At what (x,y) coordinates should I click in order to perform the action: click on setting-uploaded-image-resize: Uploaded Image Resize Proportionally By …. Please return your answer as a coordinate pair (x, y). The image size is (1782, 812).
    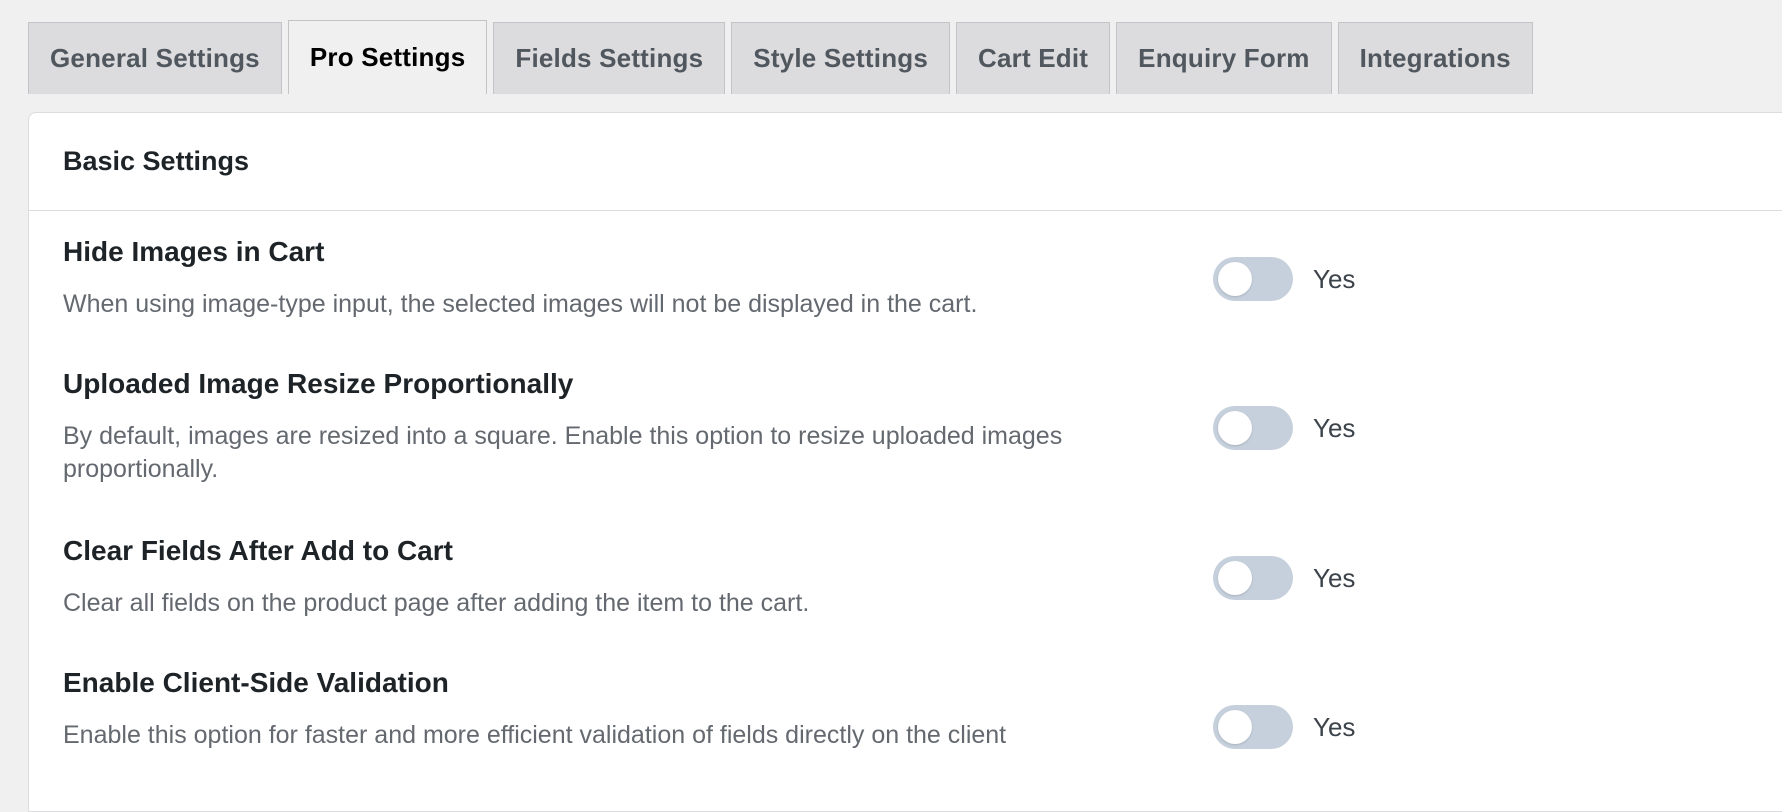
    Looking at the image, I should click on (913, 426).